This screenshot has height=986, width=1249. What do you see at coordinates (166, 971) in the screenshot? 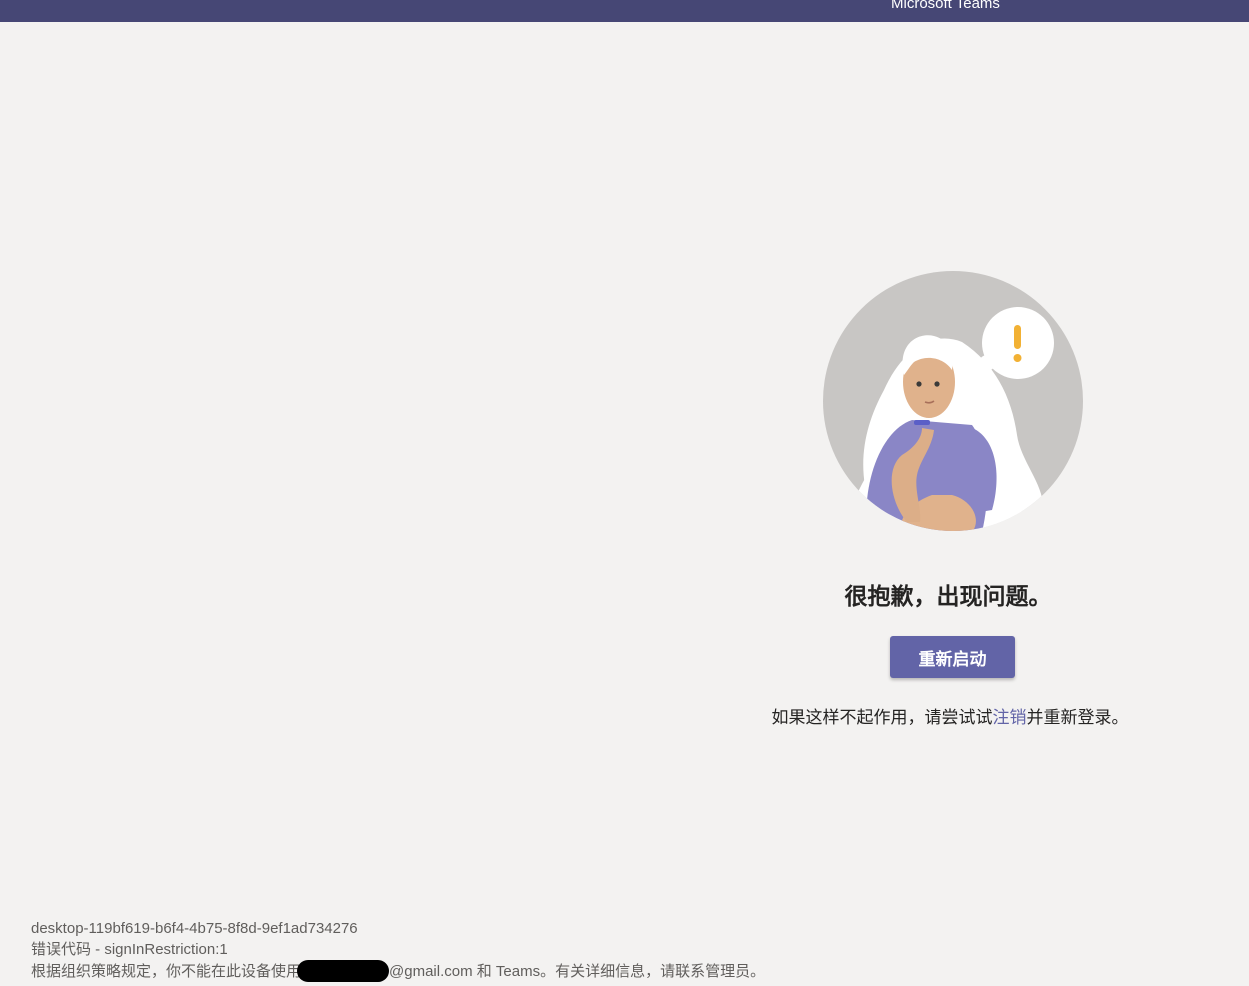
I see `policy-prefix: 根据组织策略规定，你不能在此设备使用` at bounding box center [166, 971].